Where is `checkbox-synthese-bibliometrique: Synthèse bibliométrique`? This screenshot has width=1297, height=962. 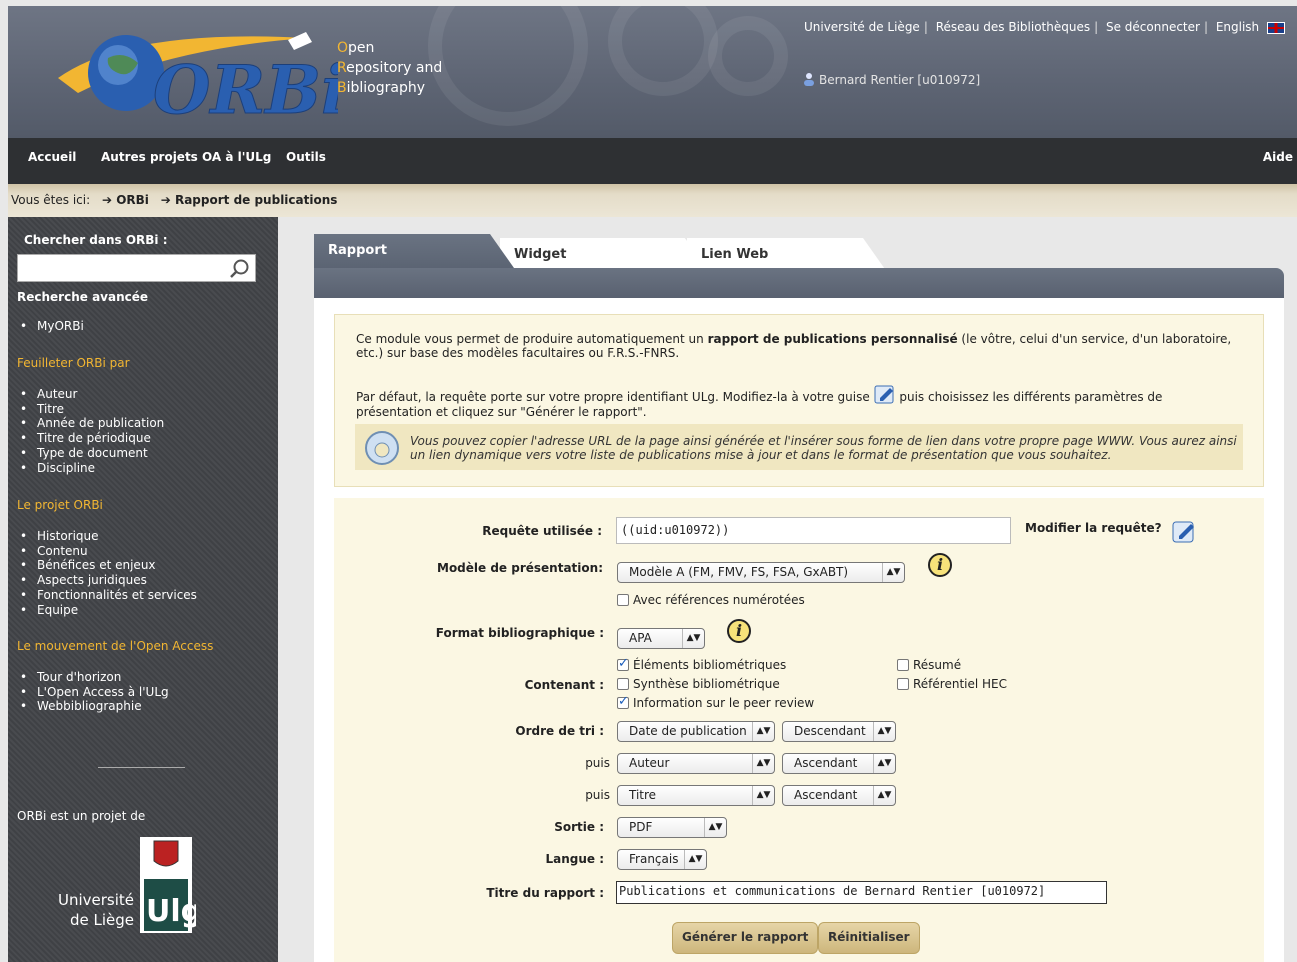
checkbox-synthese-bibliometrique: Synthèse bibliométrique is located at coordinates (698, 684).